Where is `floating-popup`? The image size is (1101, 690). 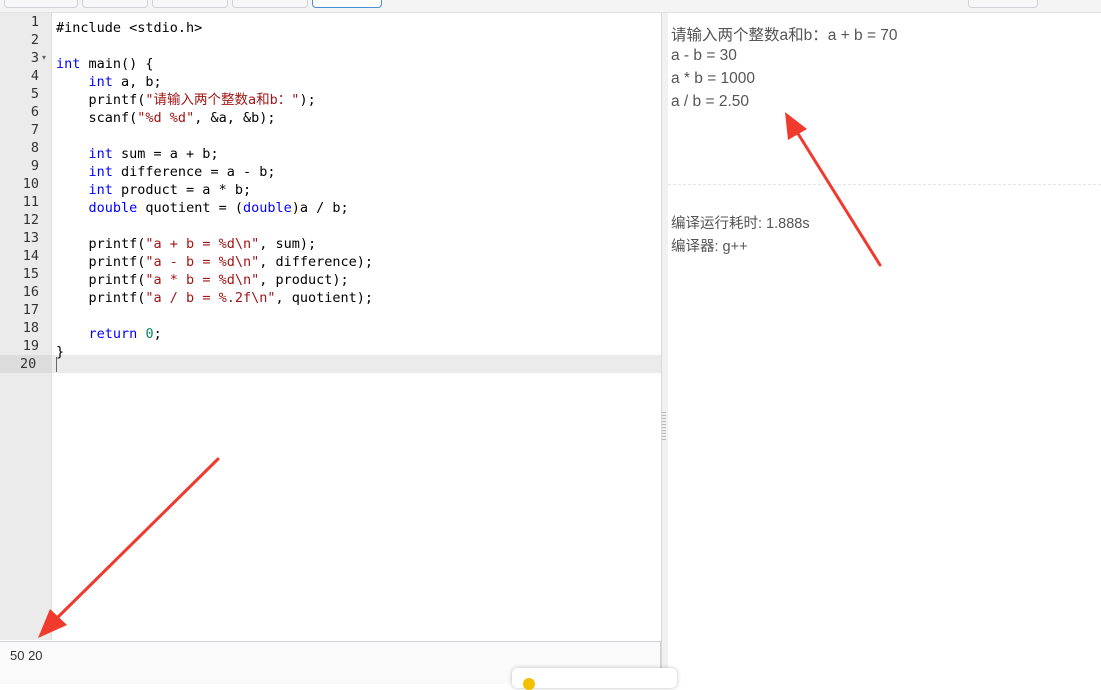 floating-popup is located at coordinates (594, 678).